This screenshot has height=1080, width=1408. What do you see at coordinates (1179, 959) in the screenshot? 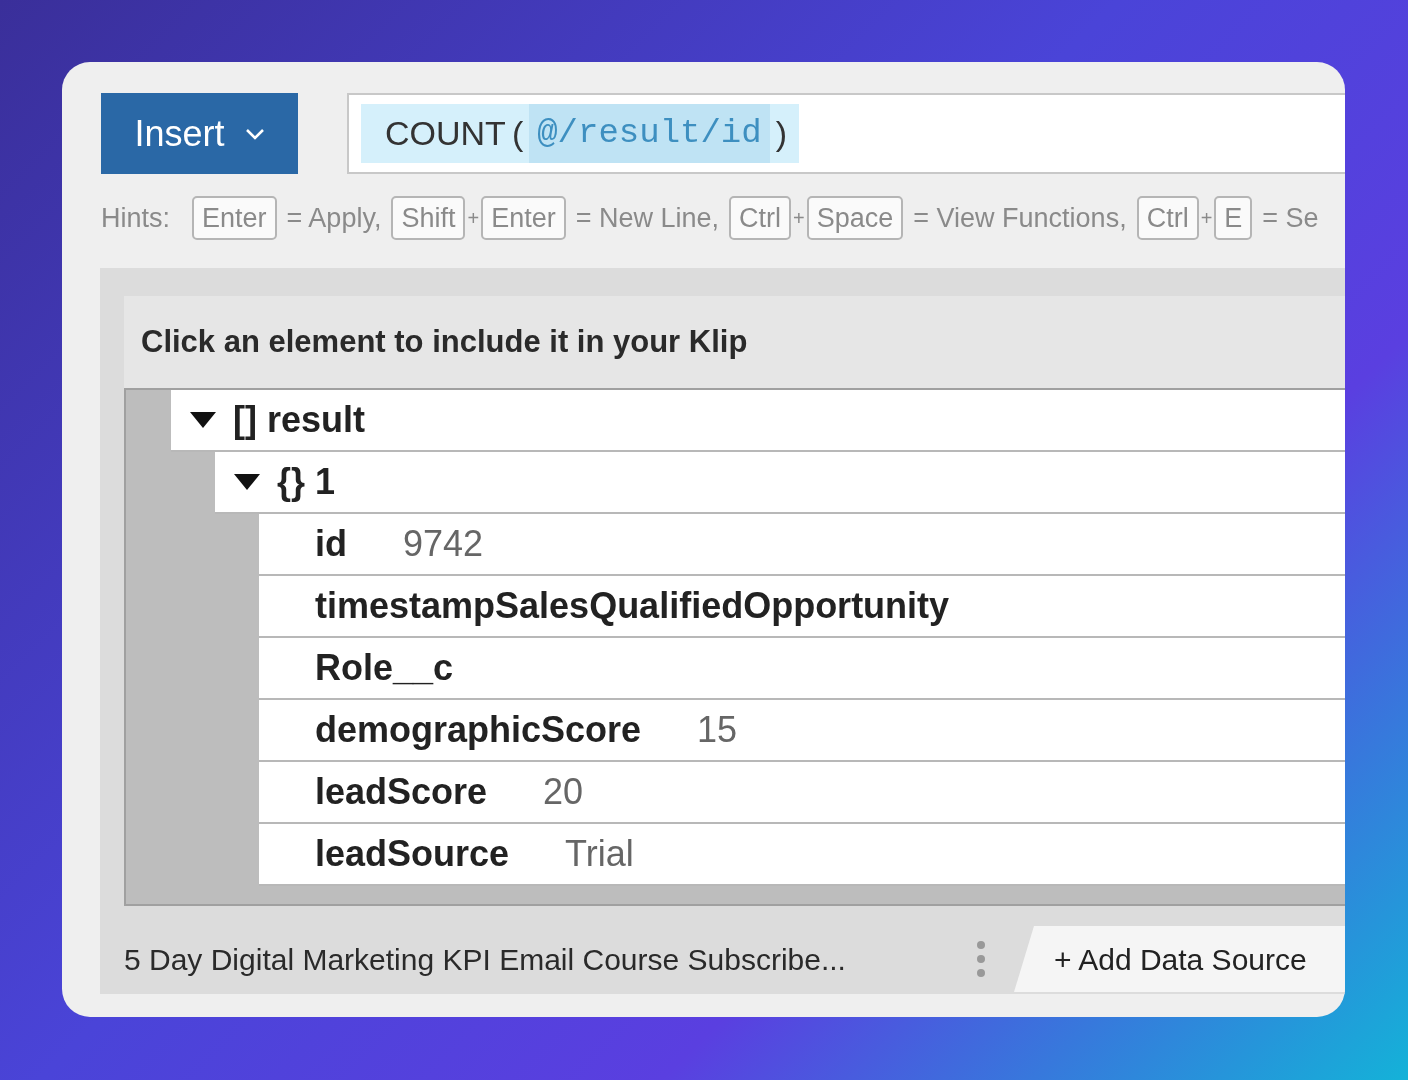
I see `add-data-source-button: + Add Data Source` at bounding box center [1179, 959].